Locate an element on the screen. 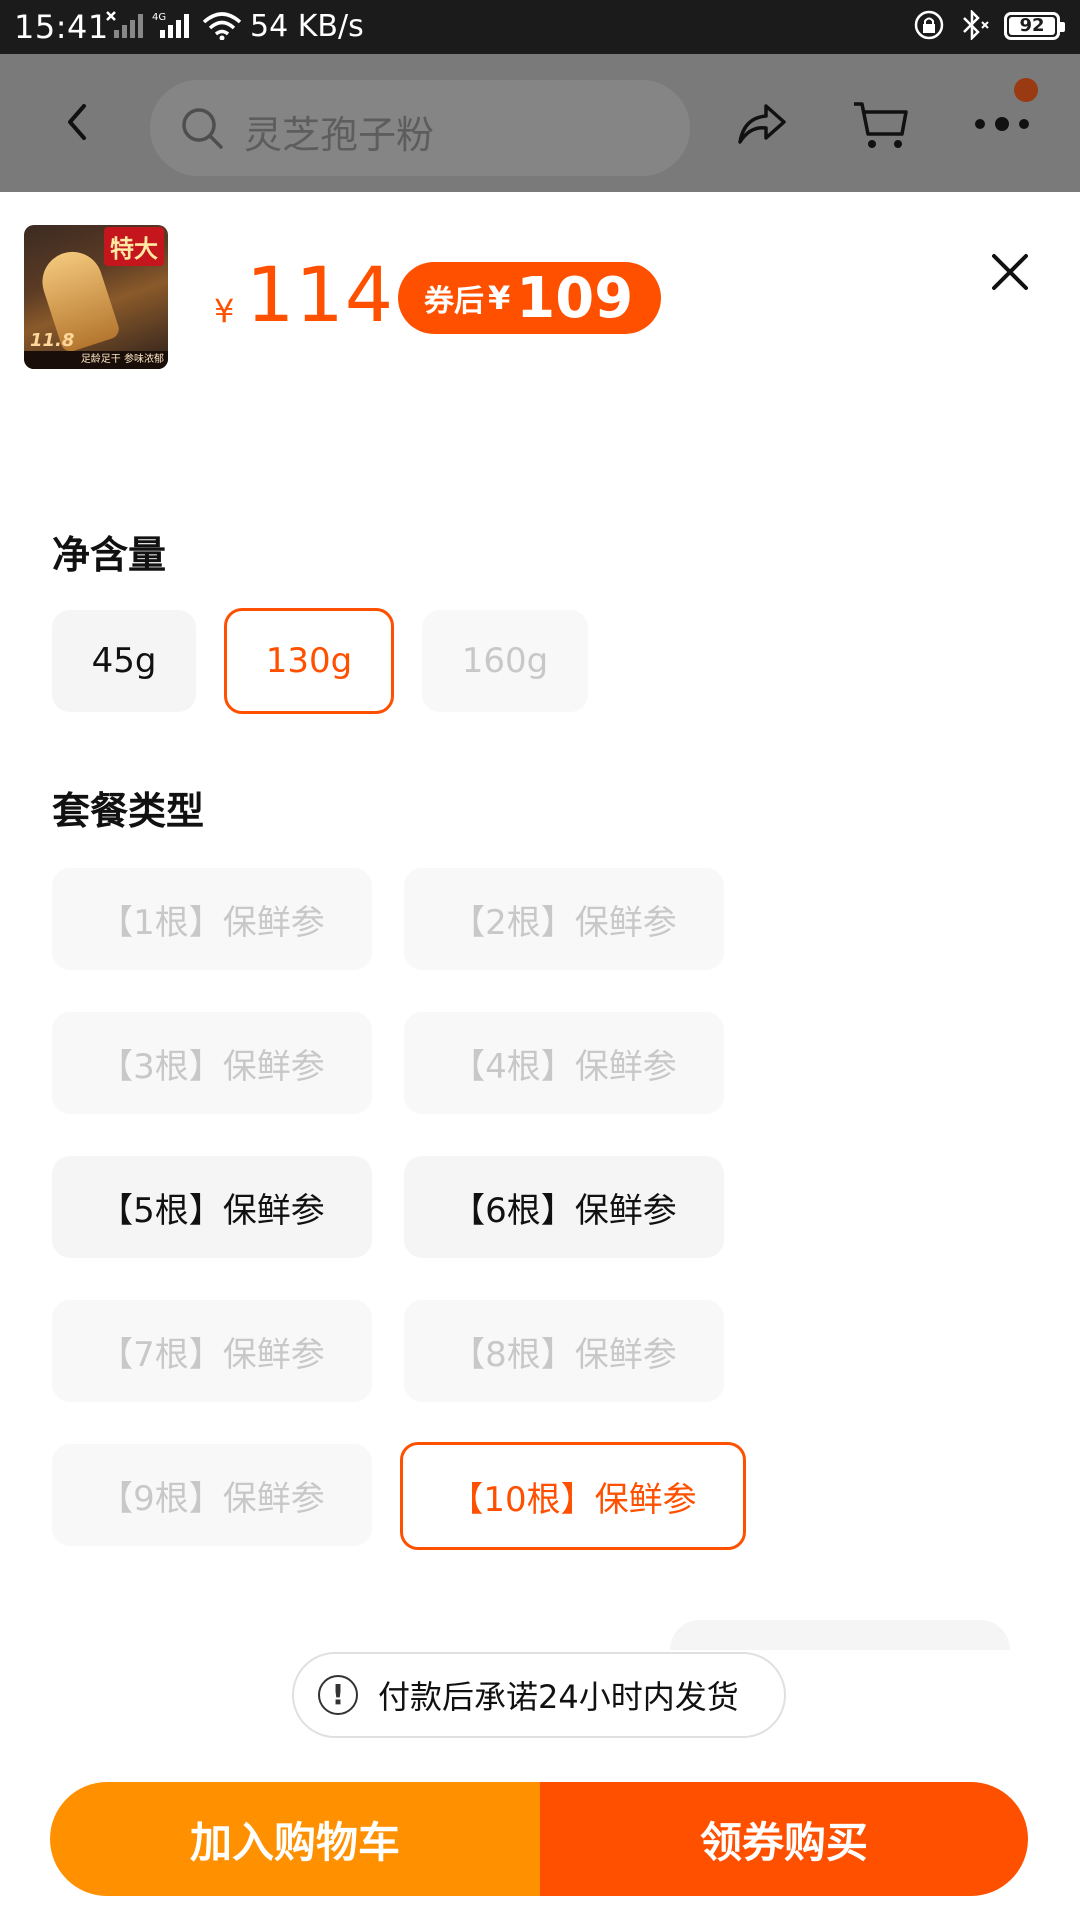 The image size is (1080, 1920). status-time: 15:41 is located at coordinates (61, 27).